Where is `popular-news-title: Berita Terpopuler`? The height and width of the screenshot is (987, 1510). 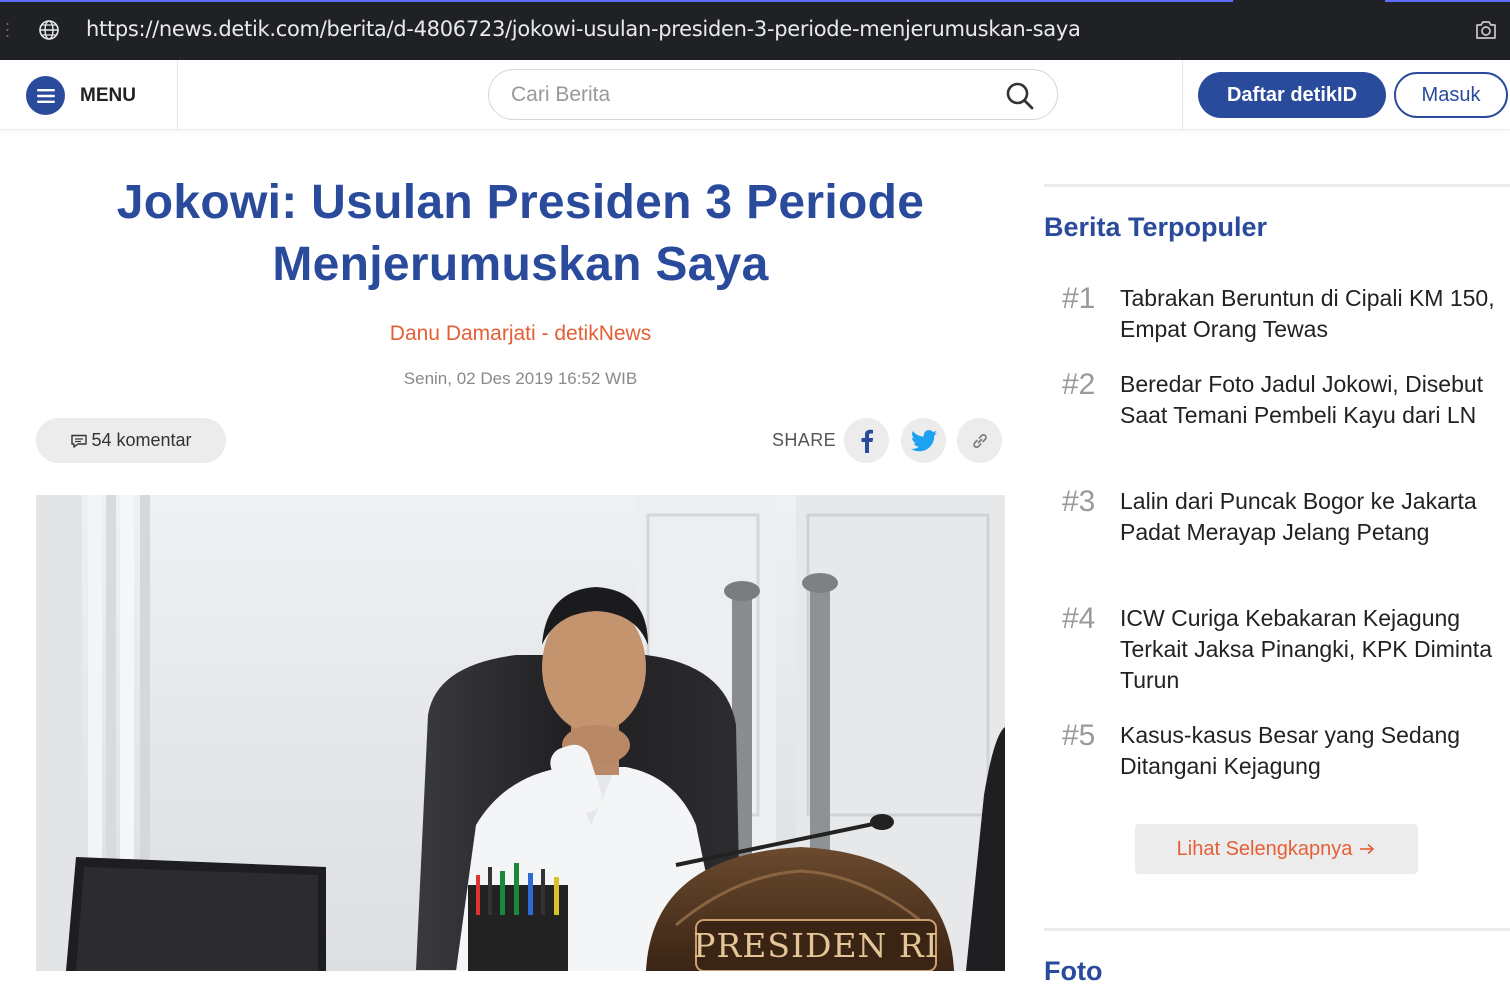
popular-news-title: Berita Terpopuler is located at coordinates (1156, 227).